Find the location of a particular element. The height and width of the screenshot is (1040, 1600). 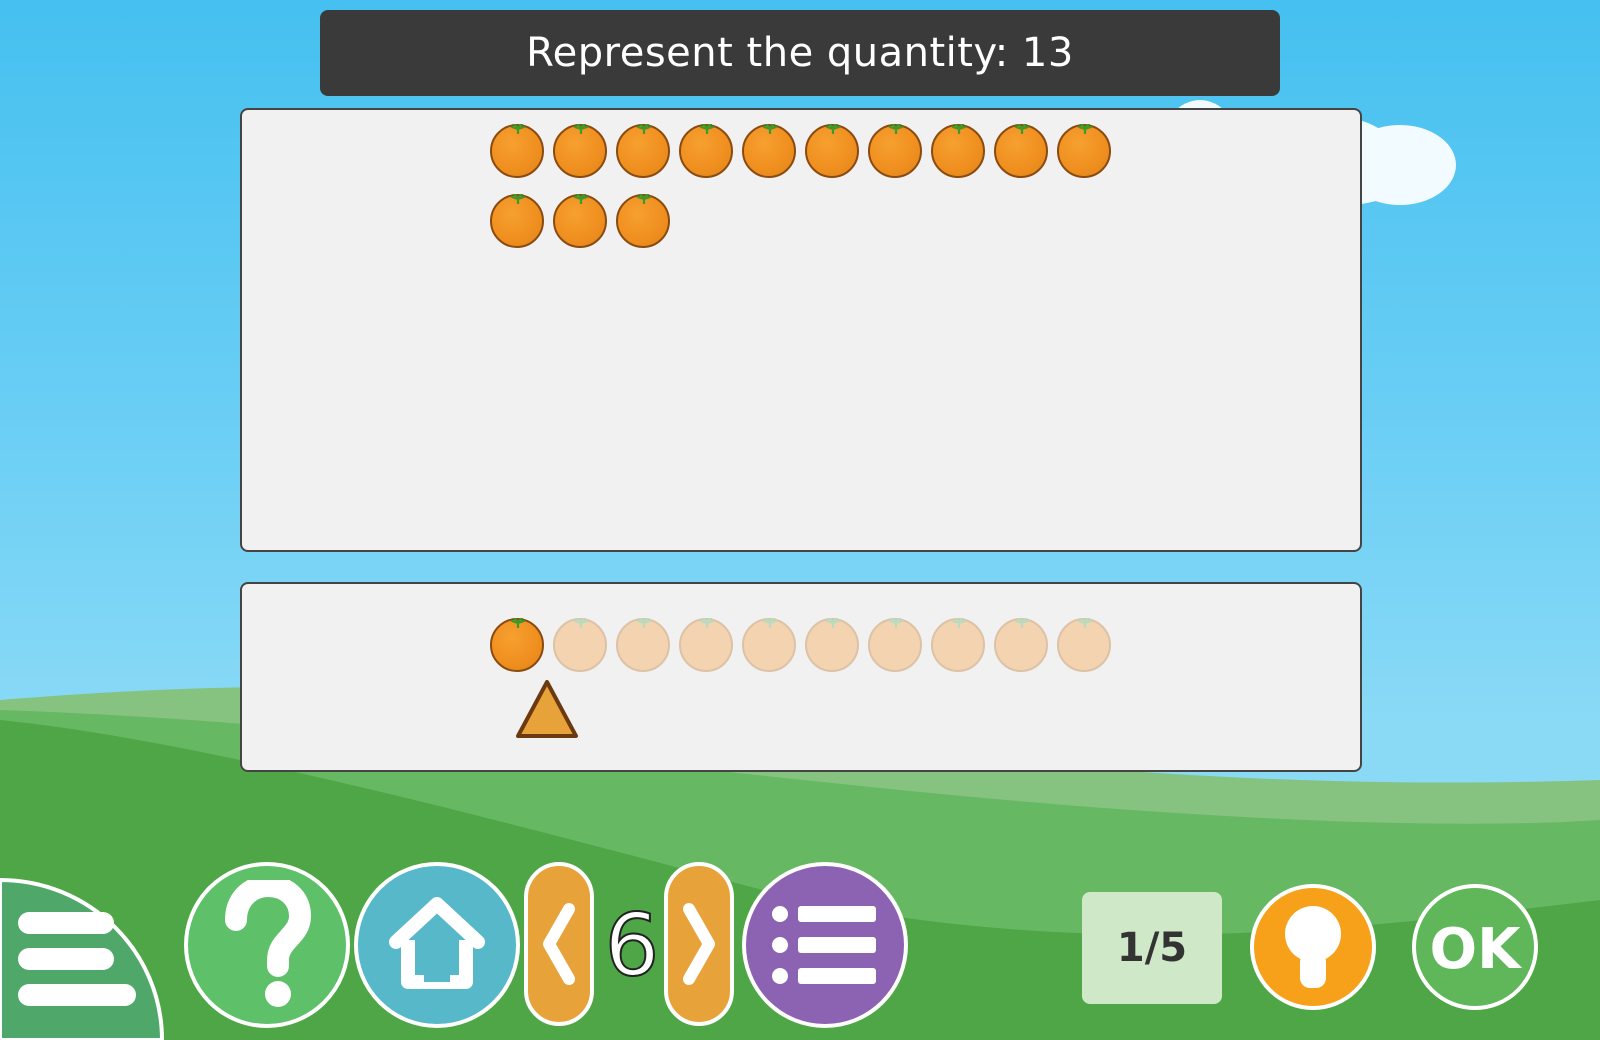

activity-list-button is located at coordinates (825, 945).